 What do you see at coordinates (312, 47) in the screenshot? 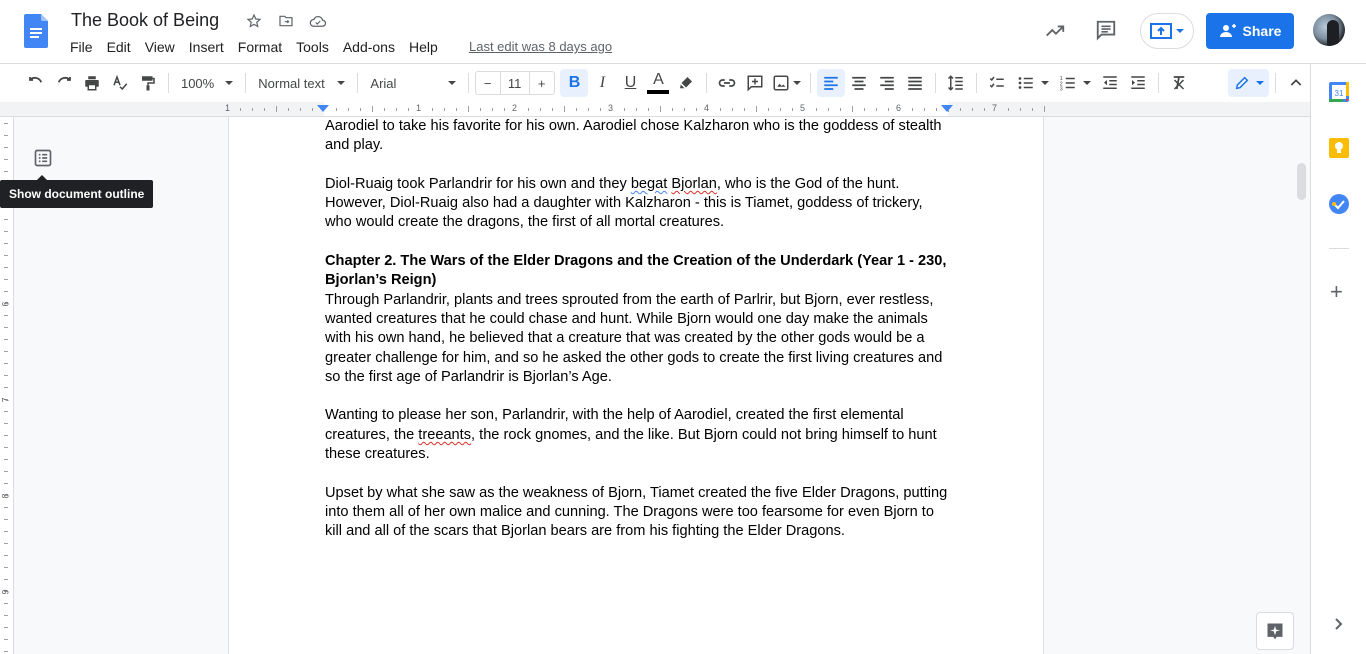
I see `menu-tools: Tools` at bounding box center [312, 47].